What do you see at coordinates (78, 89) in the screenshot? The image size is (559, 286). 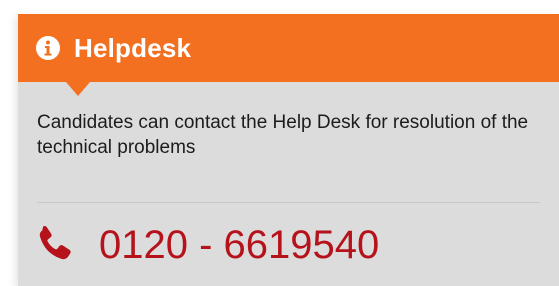 I see `header-pointer` at bounding box center [78, 89].